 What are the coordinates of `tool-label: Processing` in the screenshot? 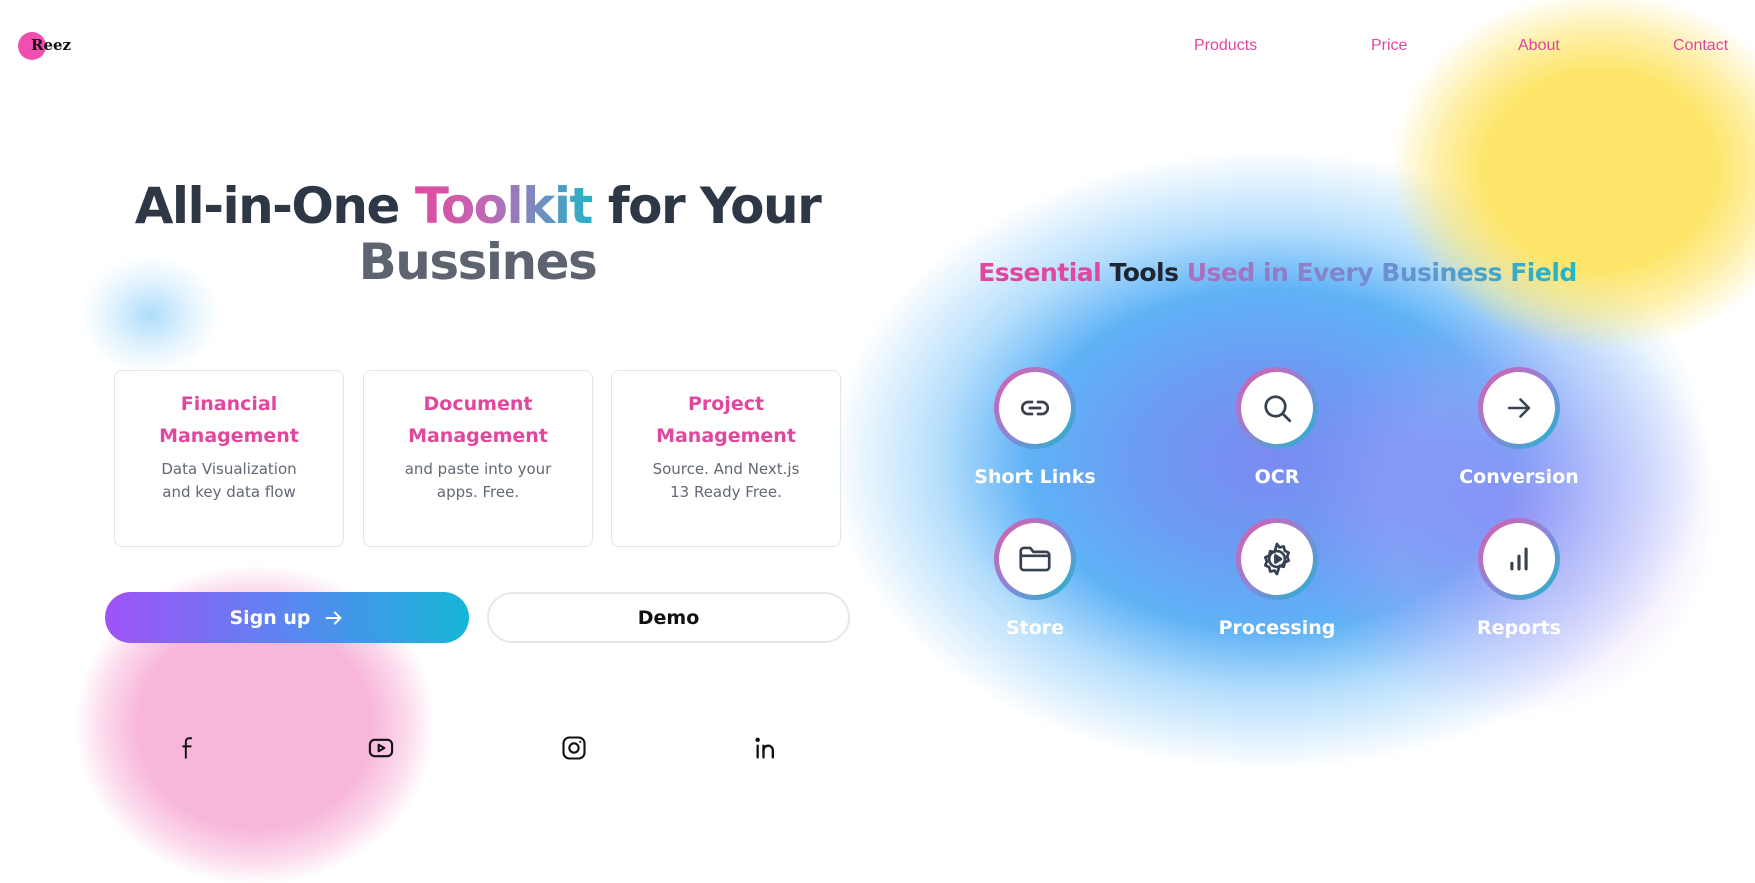 It's located at (1277, 628).